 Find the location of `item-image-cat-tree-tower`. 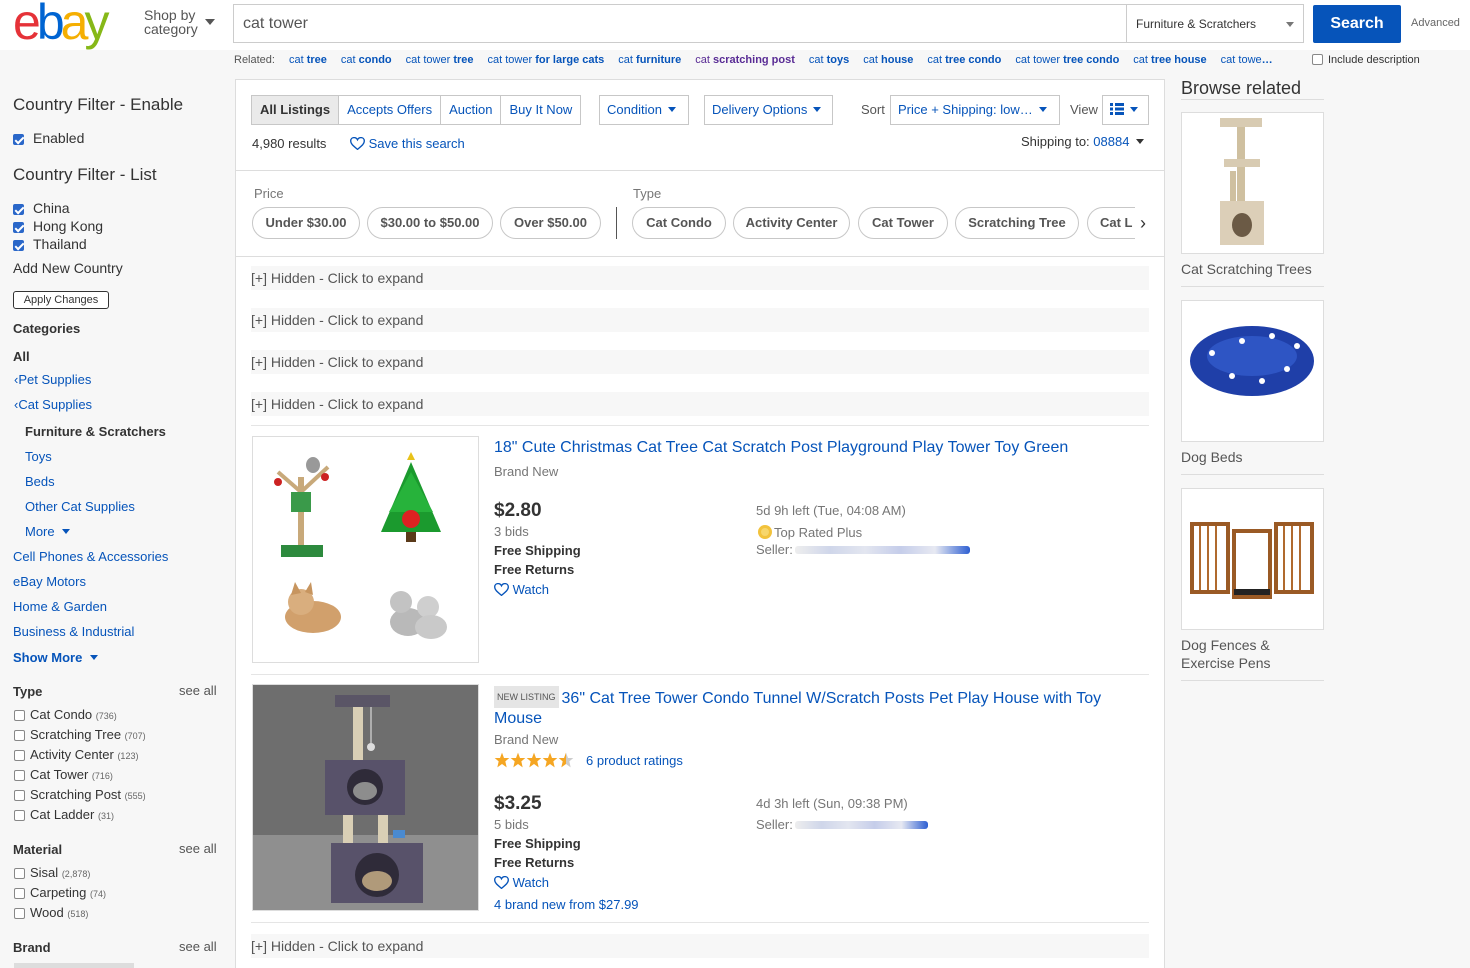

item-image-cat-tree-tower is located at coordinates (365, 797).